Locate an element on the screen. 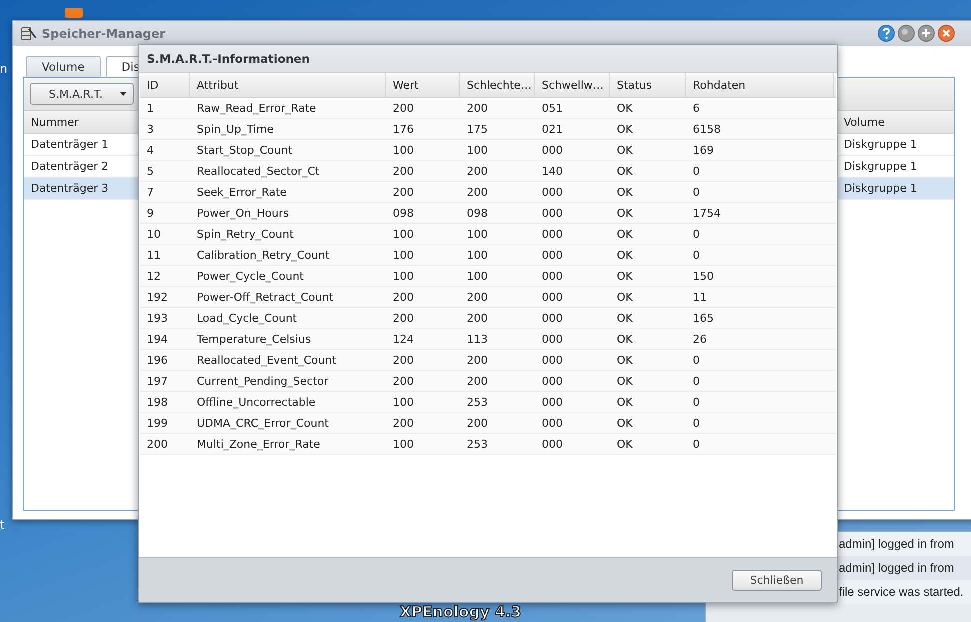 The height and width of the screenshot is (622, 971). table-cell-text: 140 is located at coordinates (552, 172).